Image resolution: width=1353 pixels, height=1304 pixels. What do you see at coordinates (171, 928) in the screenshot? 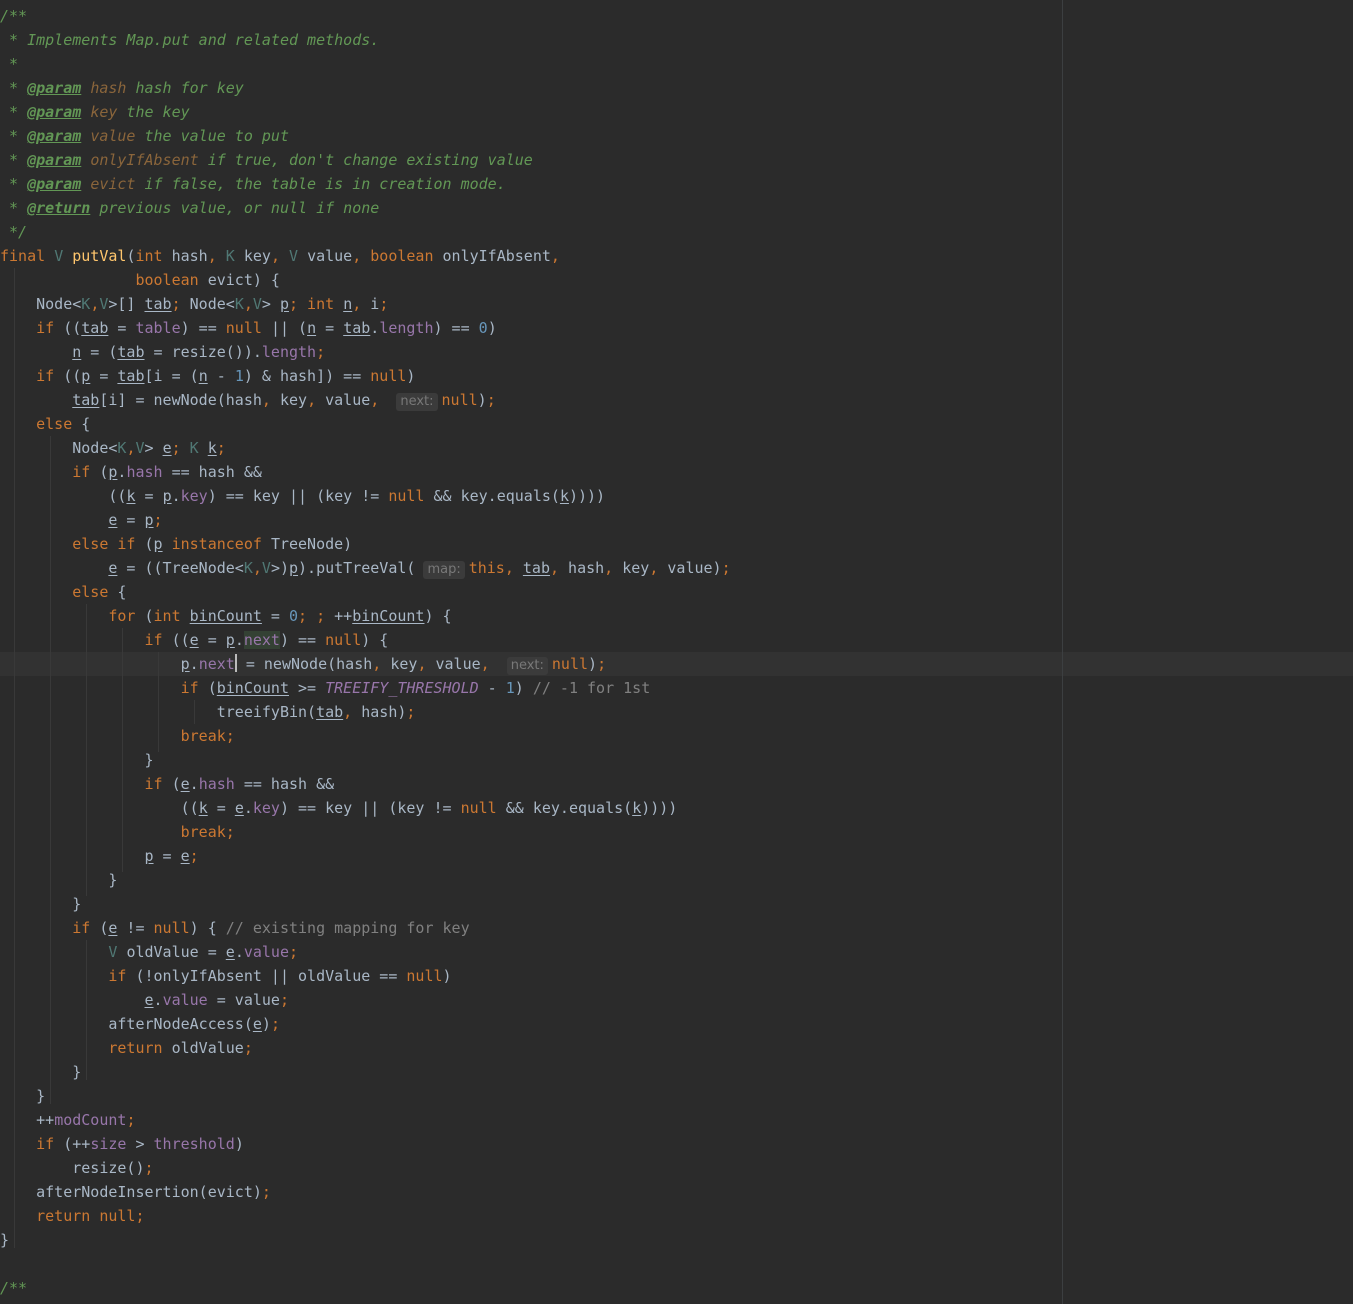
I see `code-token: null` at bounding box center [171, 928].